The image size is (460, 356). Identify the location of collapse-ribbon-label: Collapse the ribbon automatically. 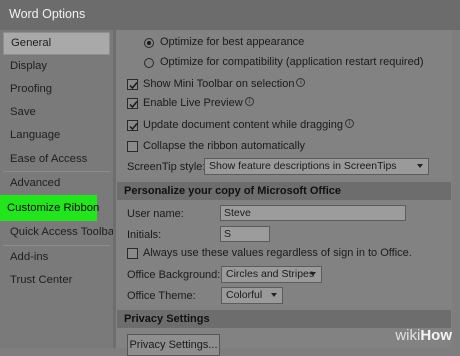
(224, 146).